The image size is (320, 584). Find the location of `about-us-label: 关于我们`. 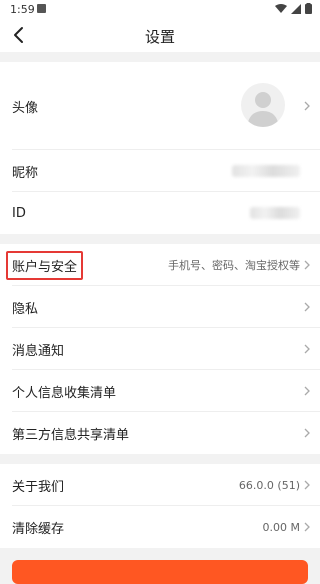

about-us-label: 关于我们 is located at coordinates (38, 487).